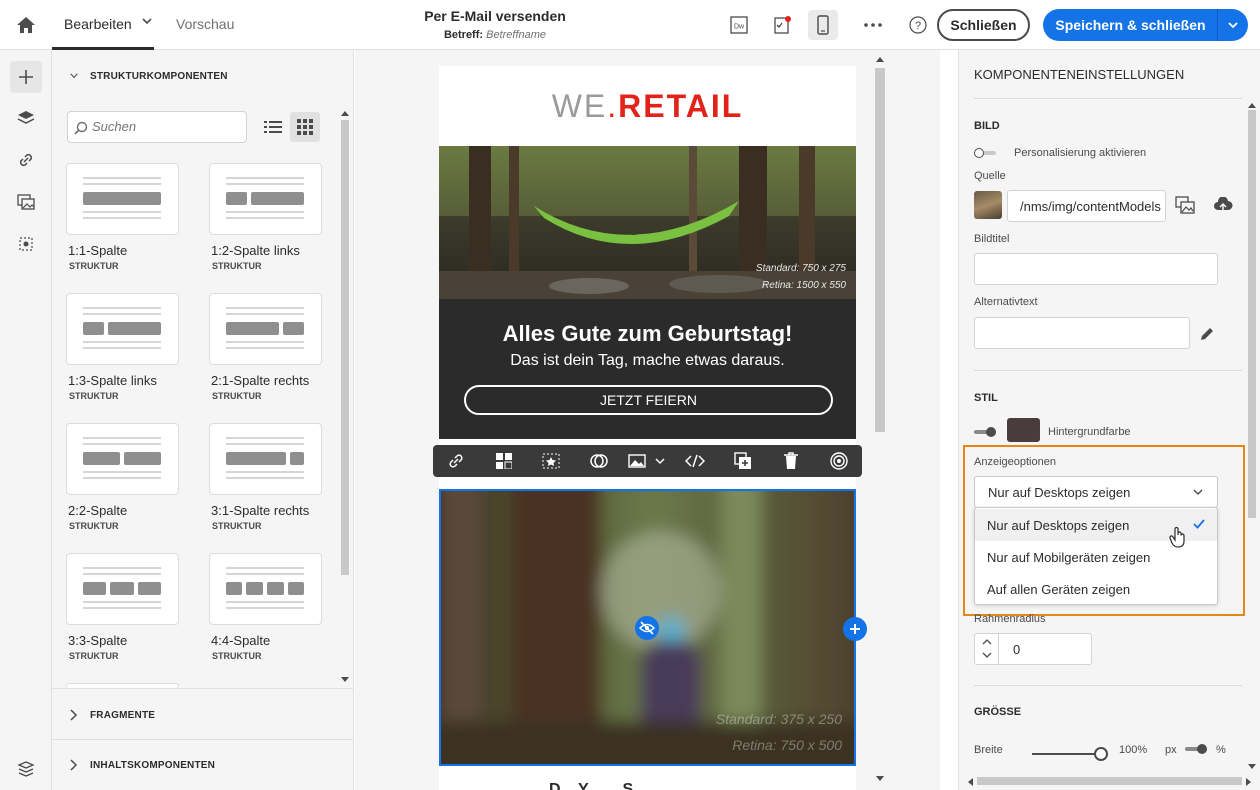 The image size is (1260, 790). I want to click on add-component-icon, so click(855, 629).